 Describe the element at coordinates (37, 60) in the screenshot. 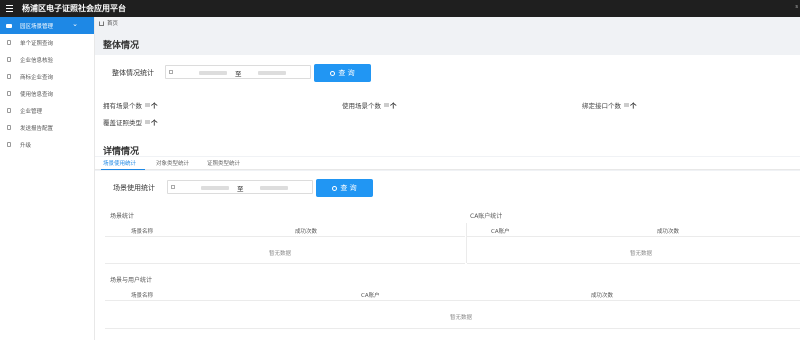

I see `sidebar-item-label: 企业信息核验` at that location.